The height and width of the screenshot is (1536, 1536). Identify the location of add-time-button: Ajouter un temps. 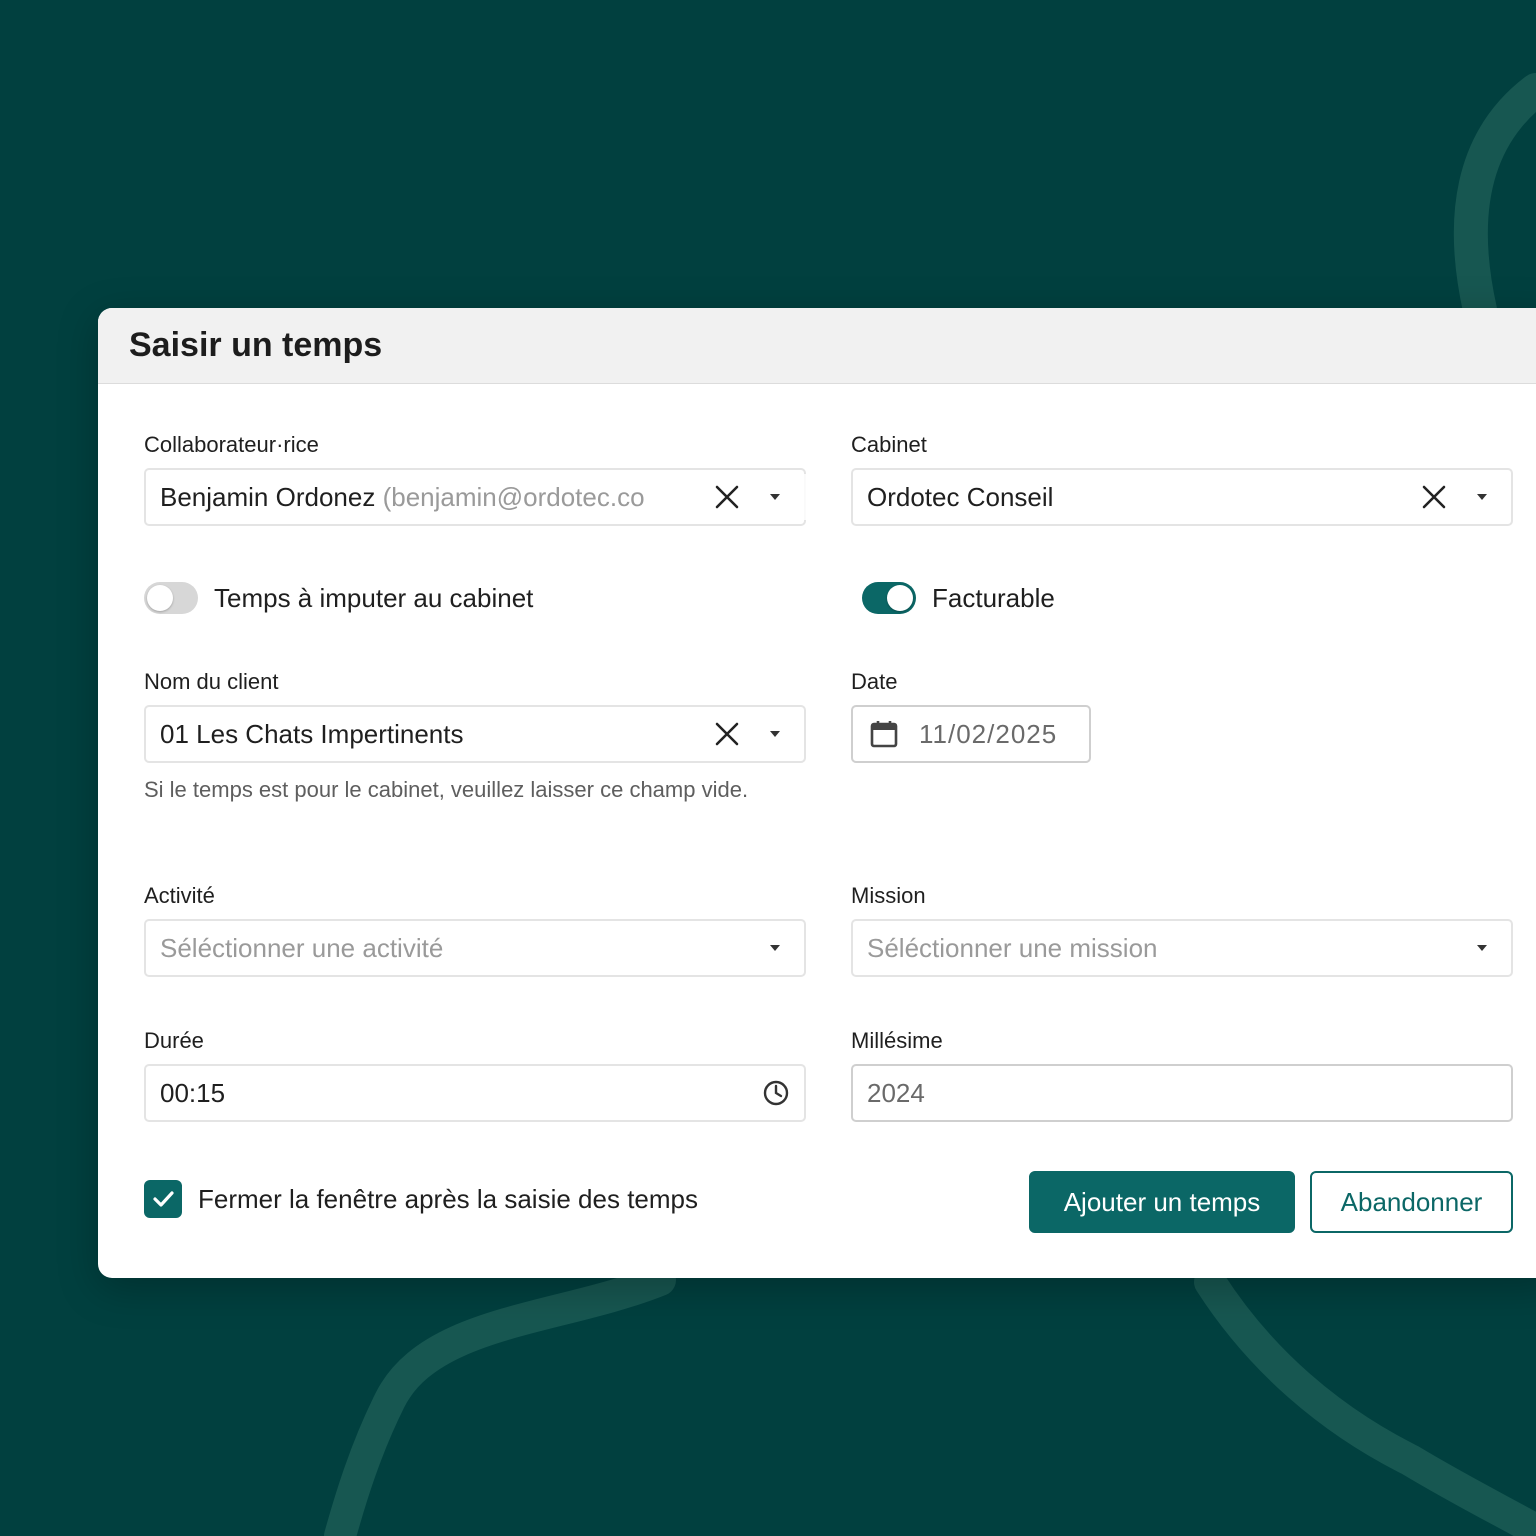
(1162, 1202).